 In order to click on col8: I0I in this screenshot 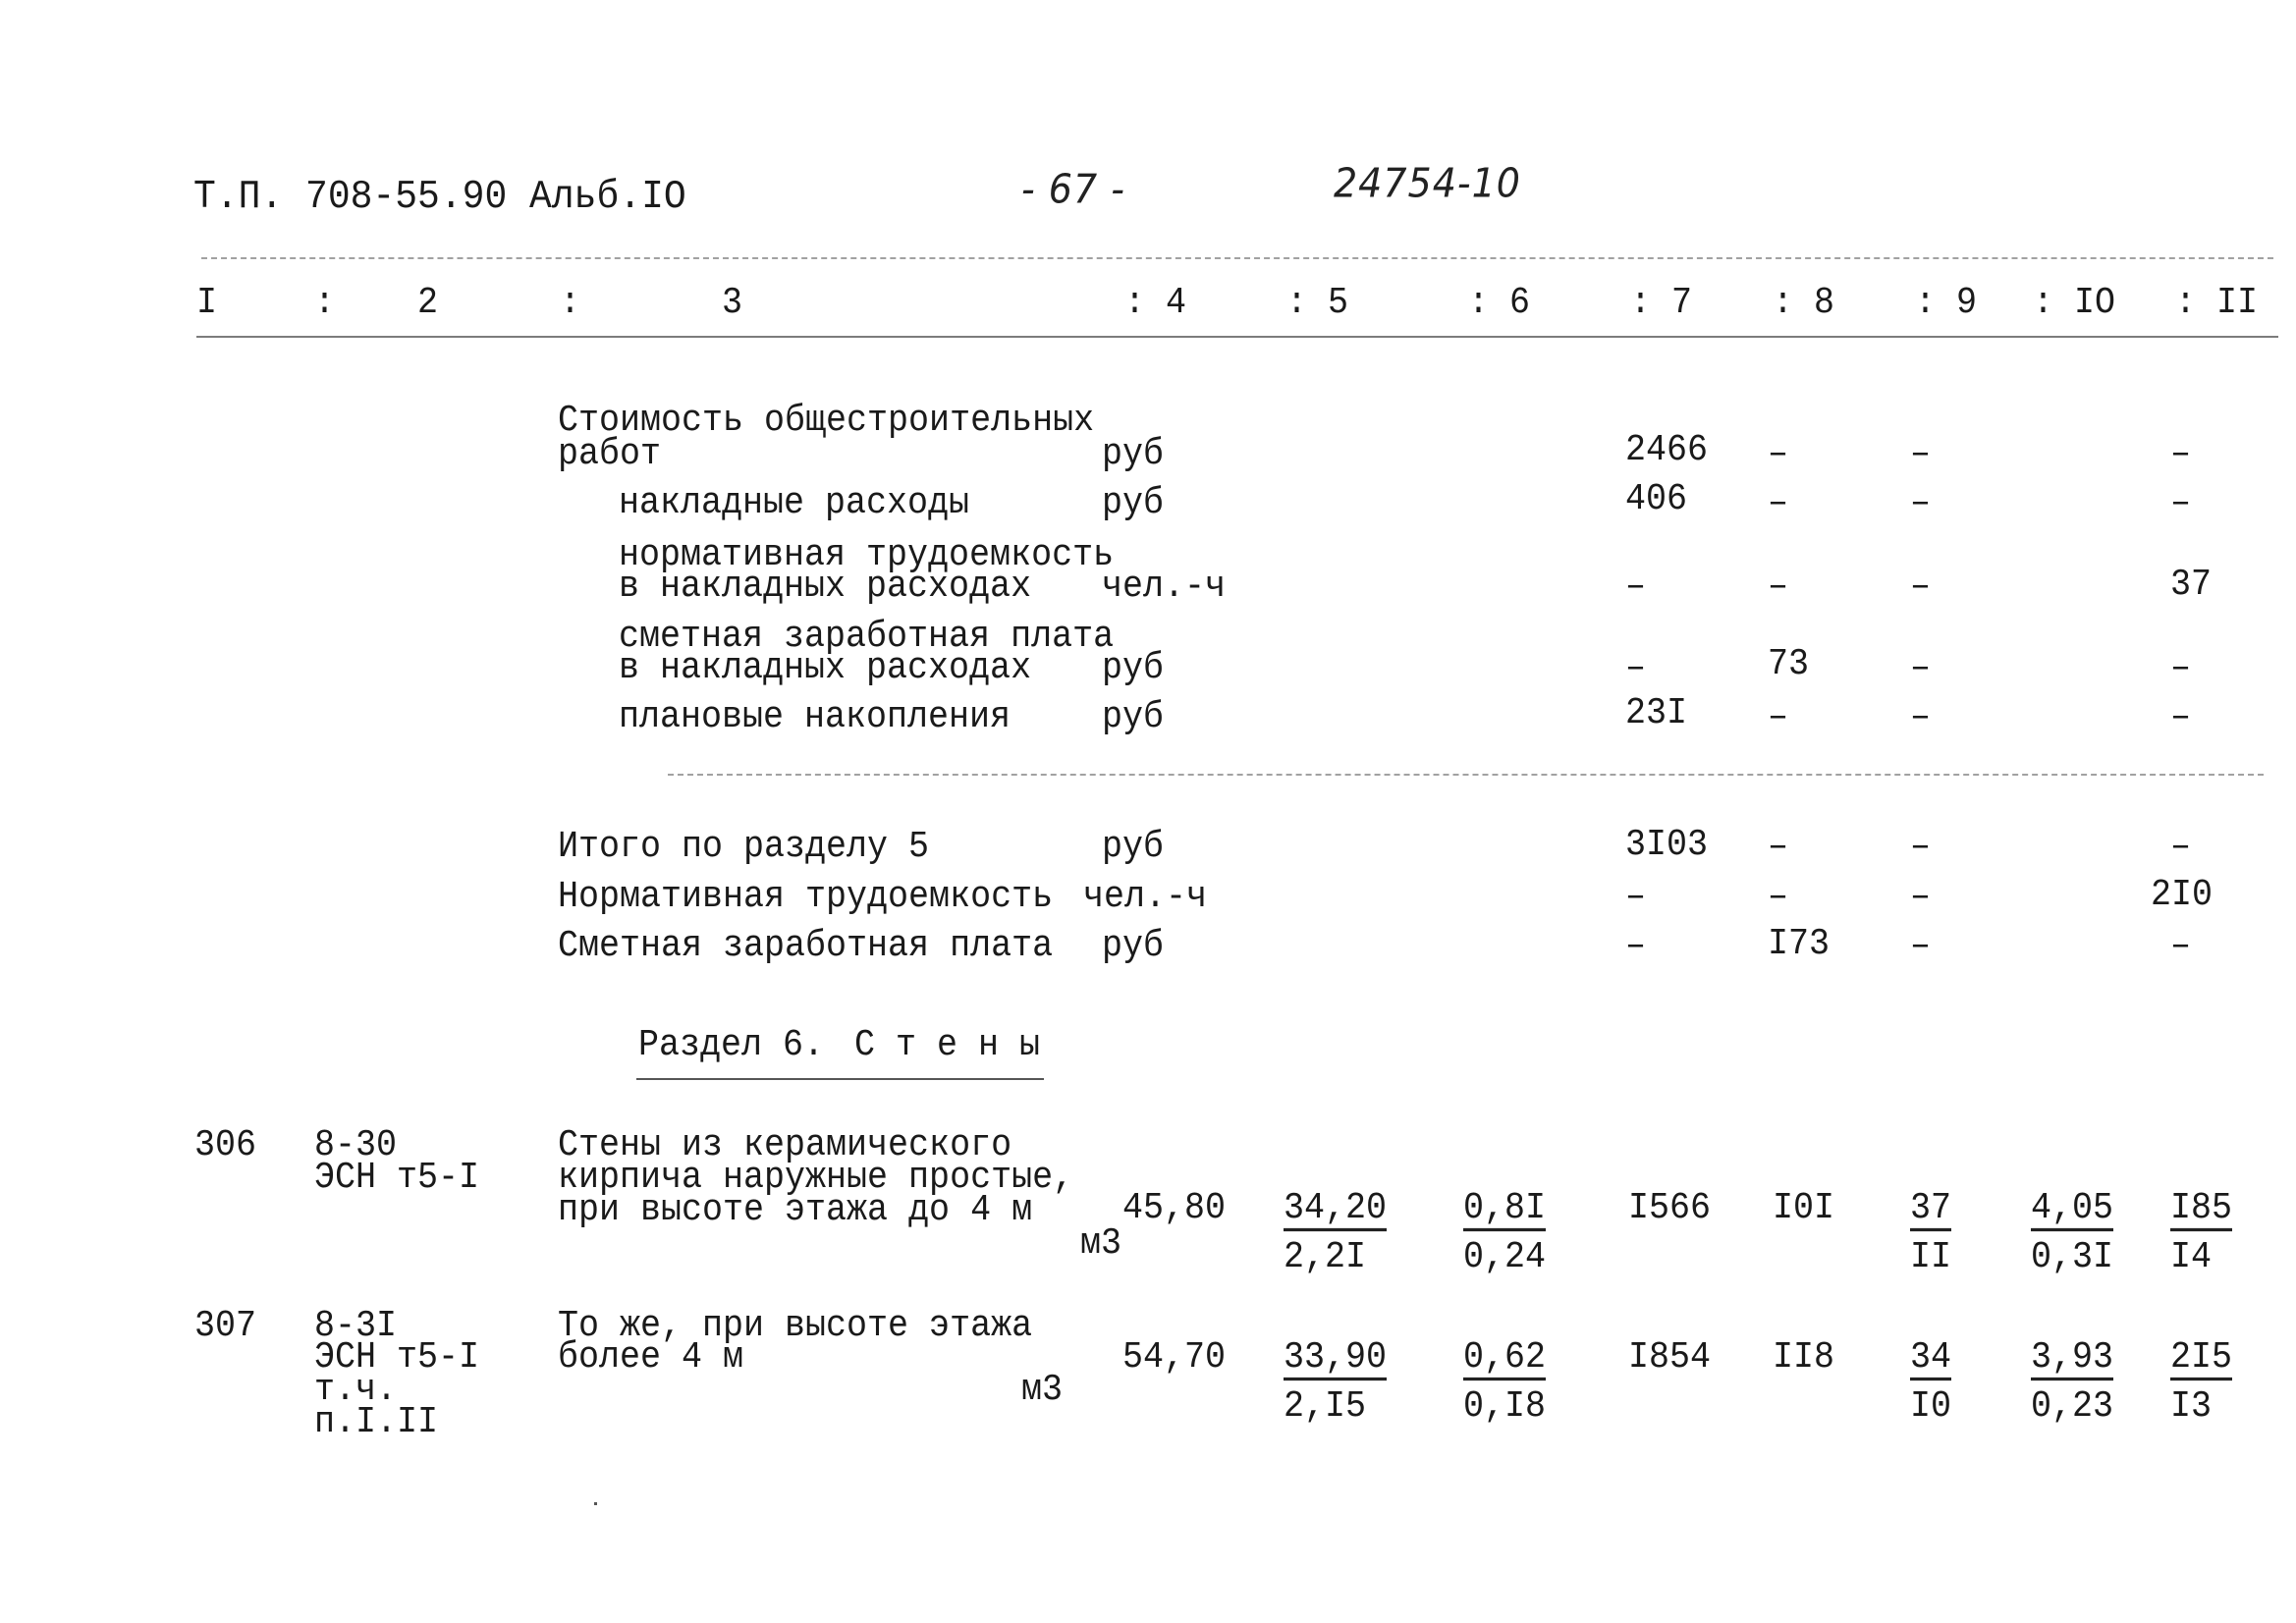, I will do `click(1804, 1207)`.